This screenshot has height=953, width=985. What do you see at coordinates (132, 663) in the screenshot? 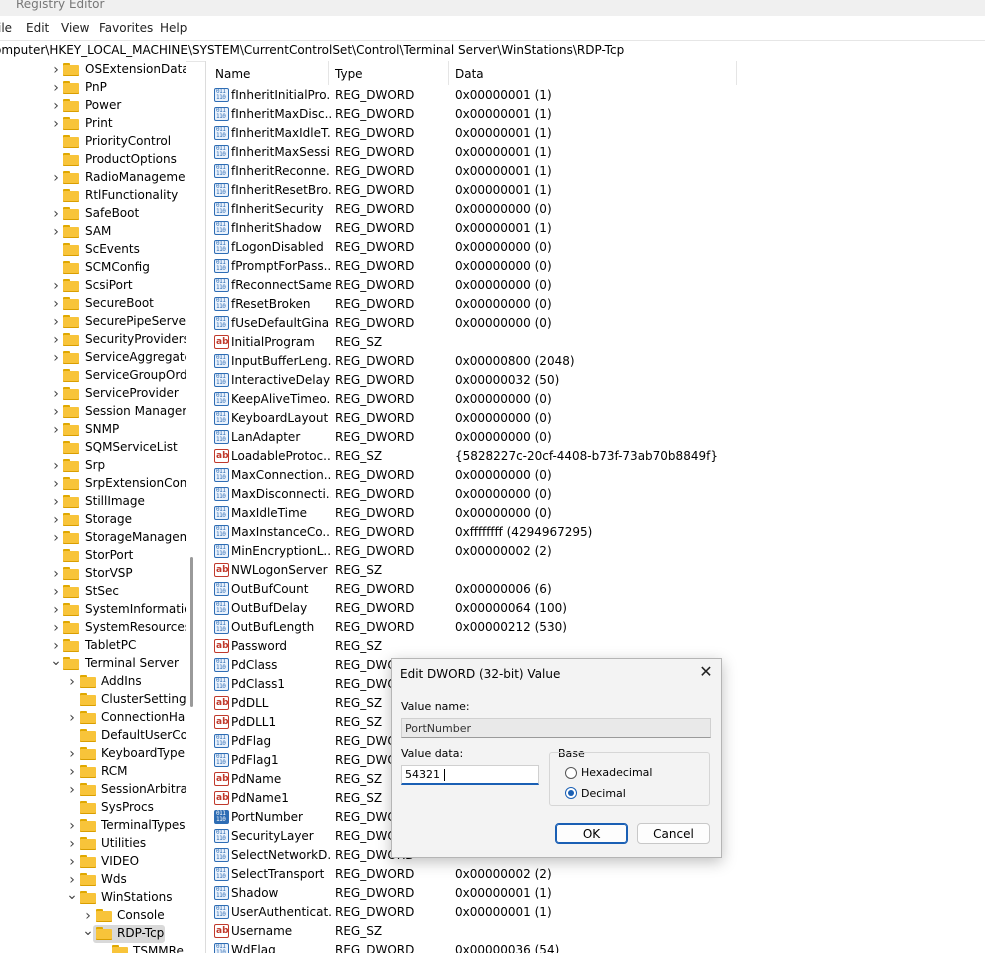
I see `tree-item-label: Terminal Server` at bounding box center [132, 663].